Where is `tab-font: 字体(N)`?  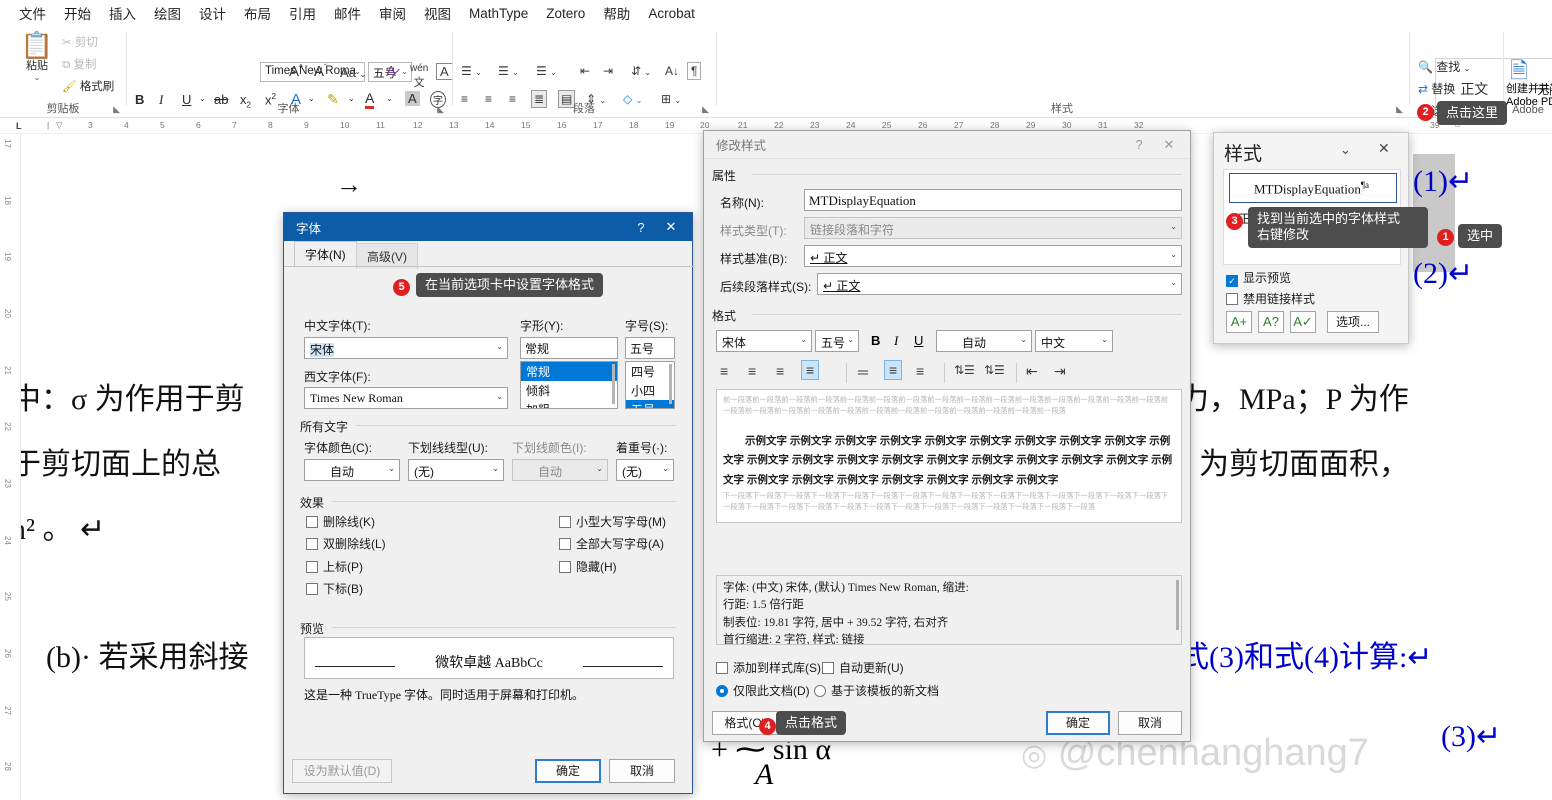 tab-font: 字体(N) is located at coordinates (325, 254).